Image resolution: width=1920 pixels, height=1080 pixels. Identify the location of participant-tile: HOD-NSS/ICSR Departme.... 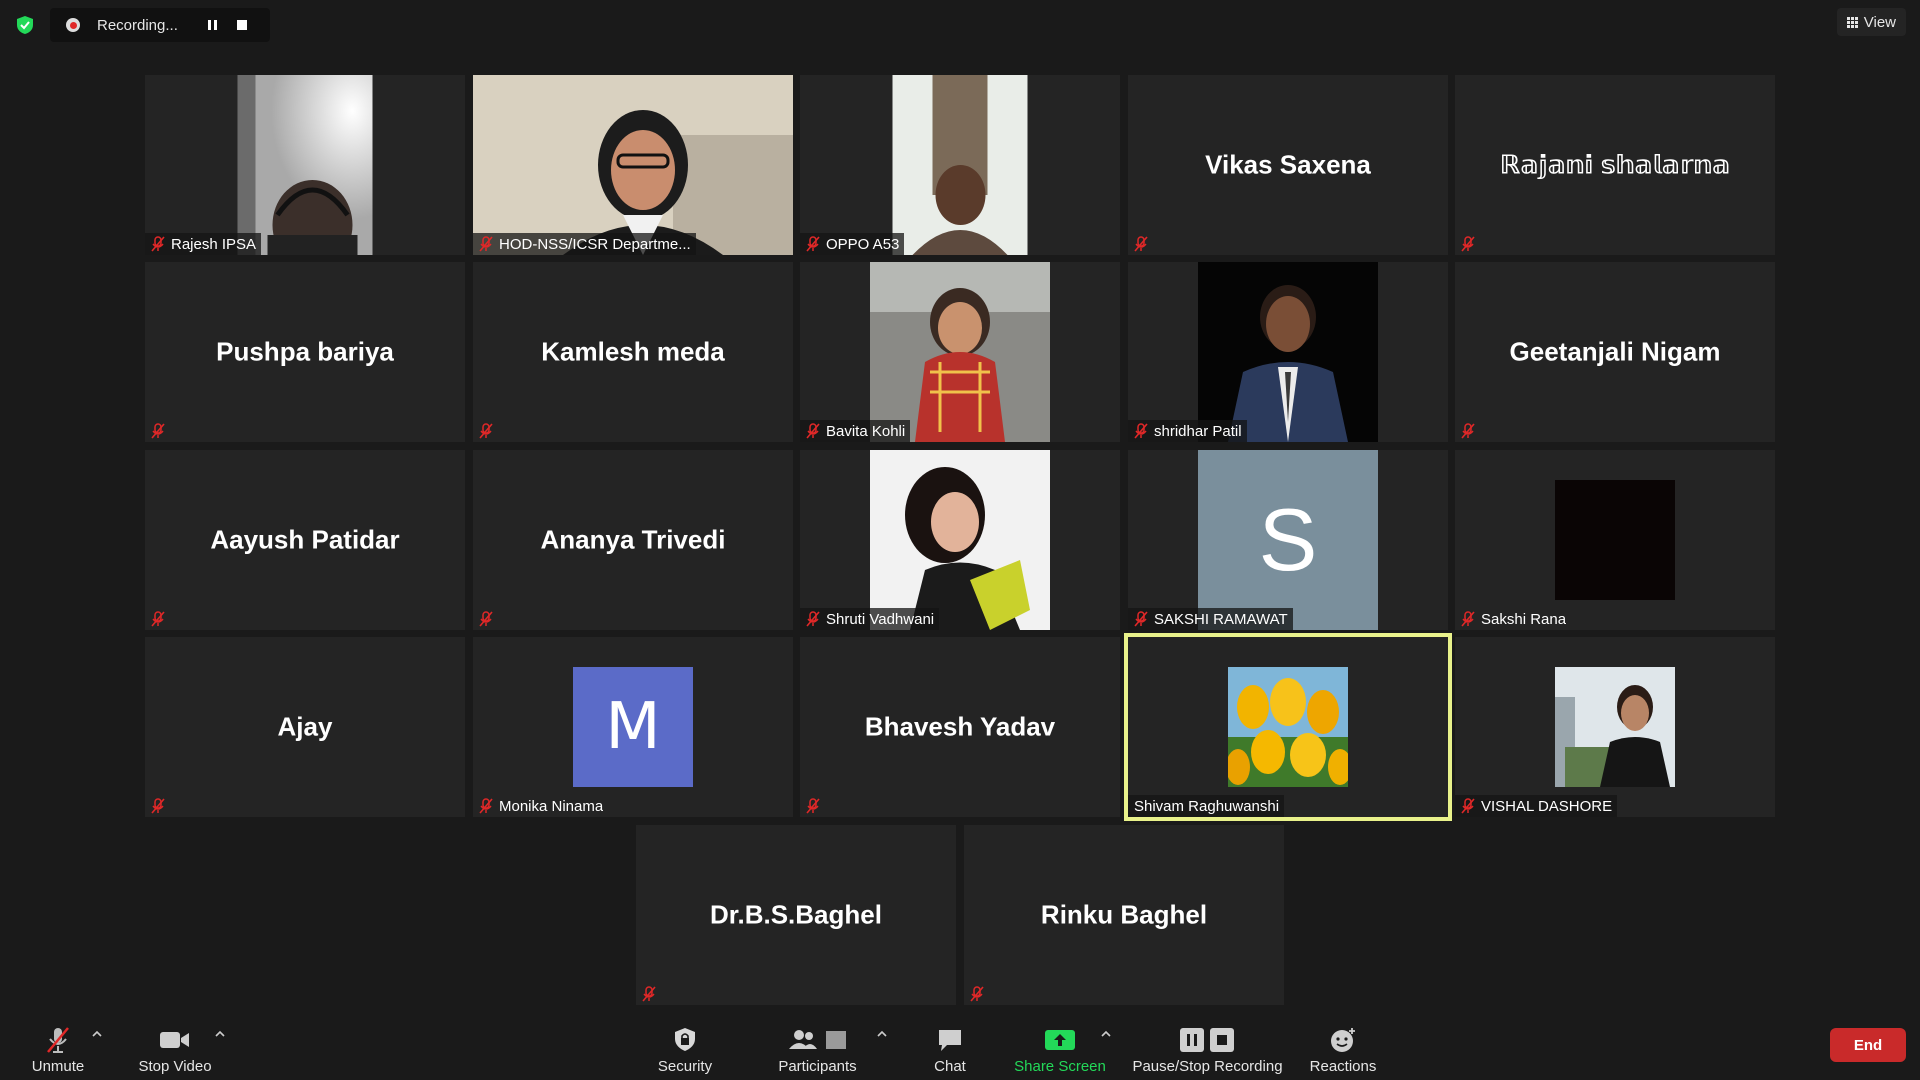
(633, 165).